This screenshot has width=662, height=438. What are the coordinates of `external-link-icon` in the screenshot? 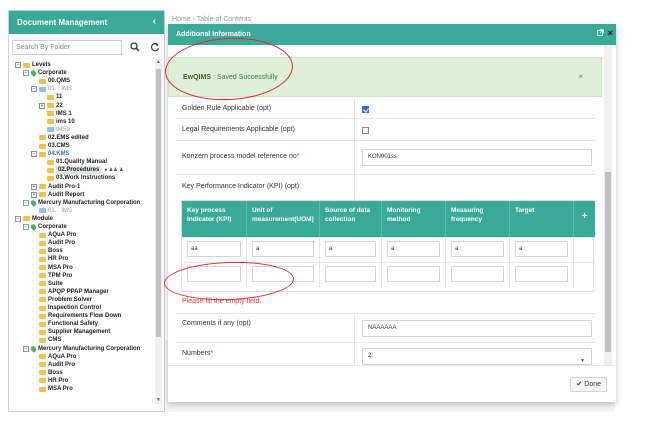 It's located at (600, 33).